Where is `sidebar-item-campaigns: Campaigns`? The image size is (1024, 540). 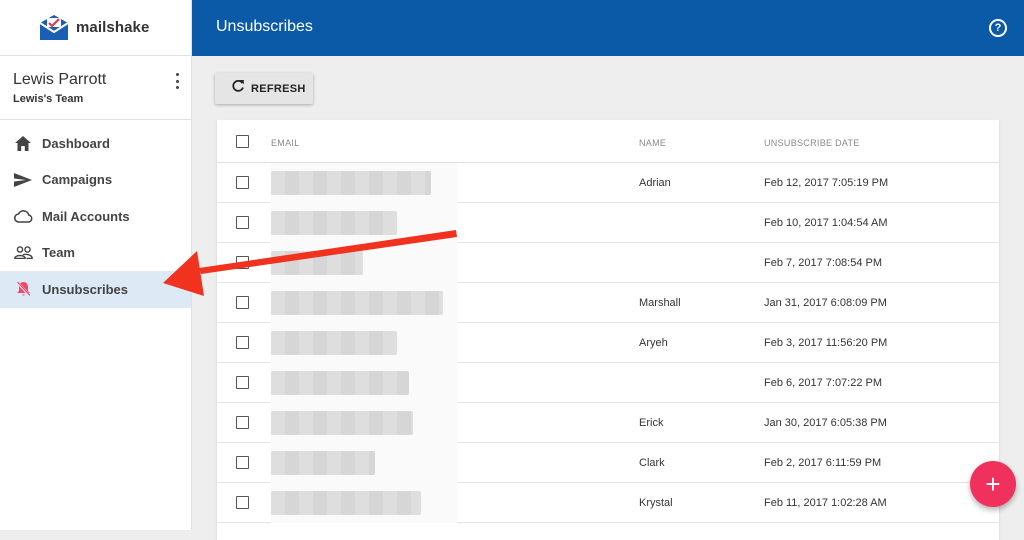
sidebar-item-campaigns: Campaigns is located at coordinates (95, 180).